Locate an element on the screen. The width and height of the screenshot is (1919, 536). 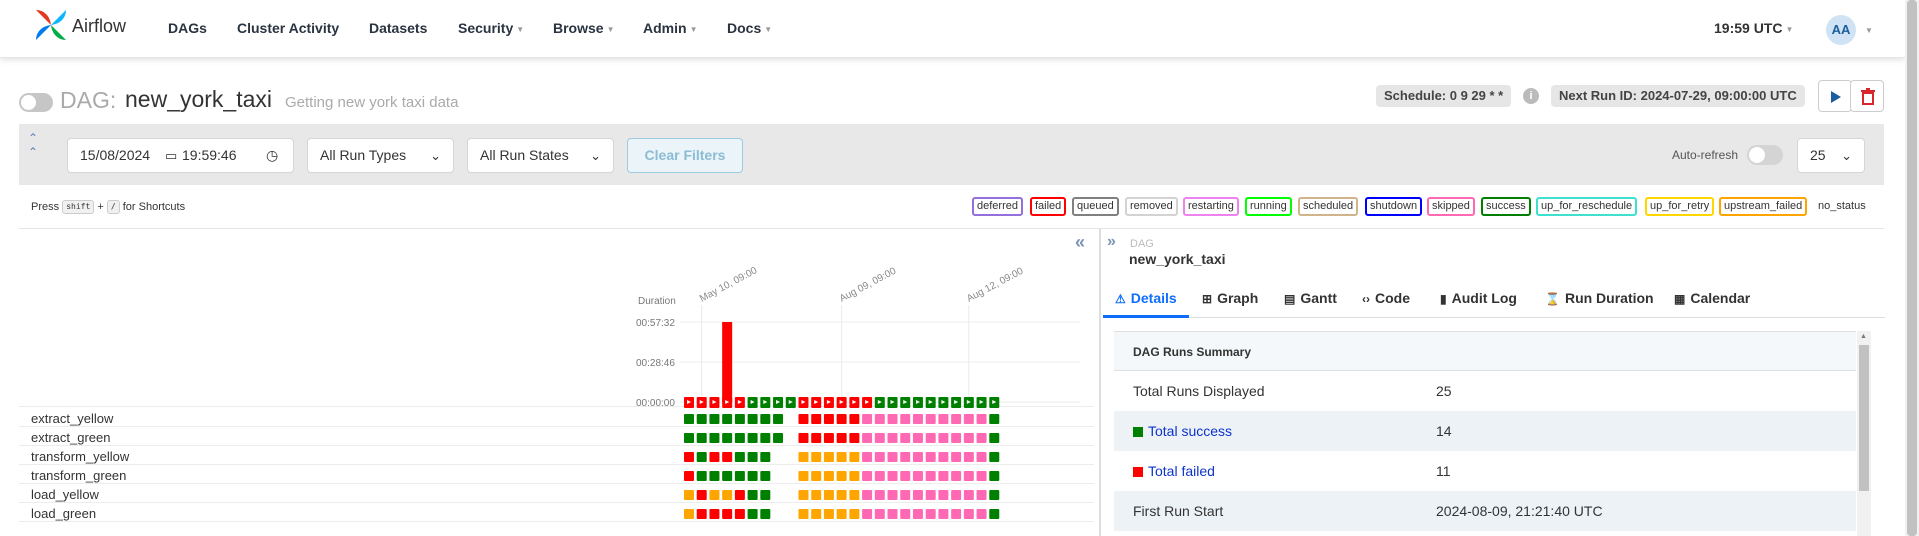
collapse-filters-icon: ⌃ ⌃ is located at coordinates (33, 145).